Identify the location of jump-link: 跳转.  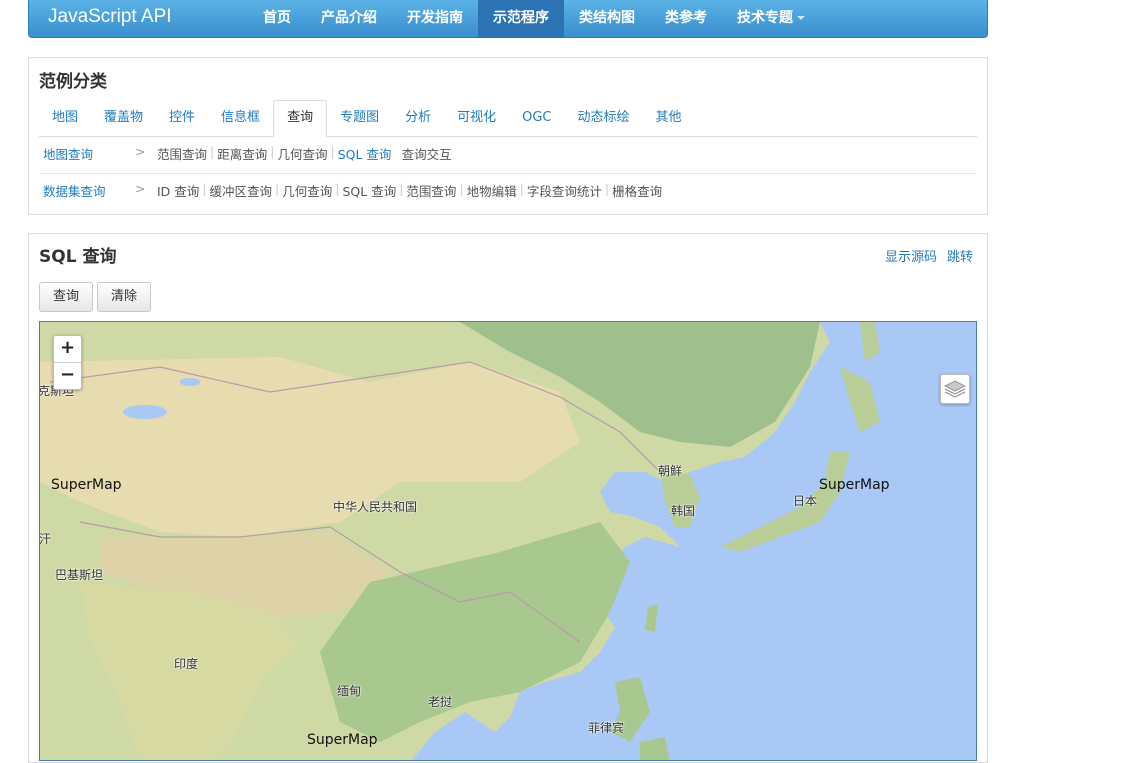
(960, 255).